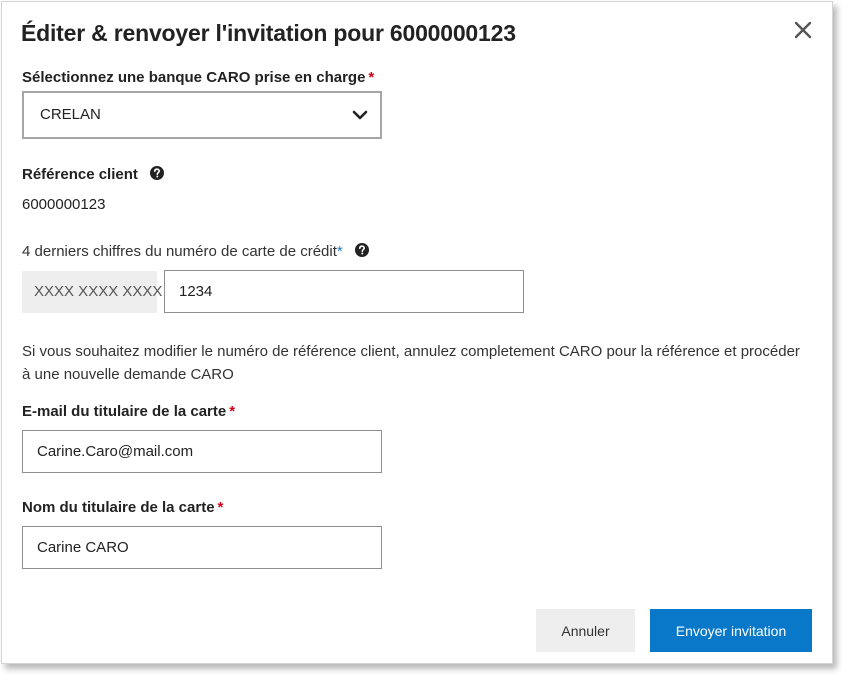 The height and width of the screenshot is (689, 858). What do you see at coordinates (124, 411) in the screenshot?
I see `email-label-text: E-mail du titulaire de la carte` at bounding box center [124, 411].